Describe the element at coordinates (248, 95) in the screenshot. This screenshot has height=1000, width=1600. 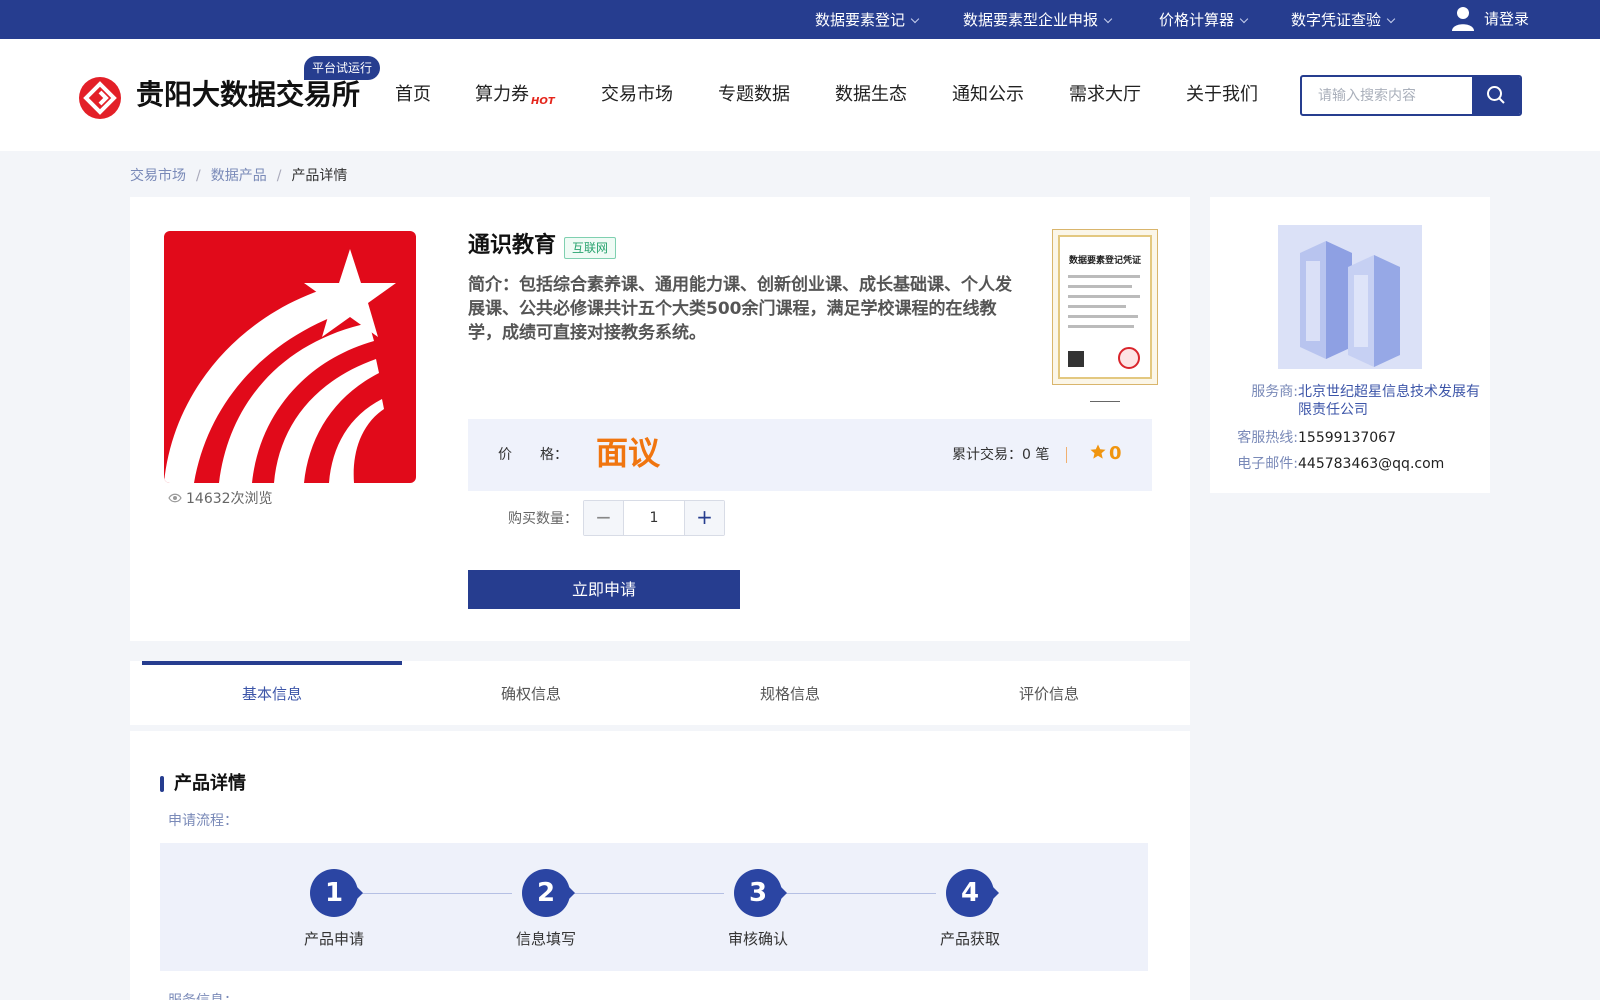
I see `logo-text: 贵阳大数据交易所` at that location.